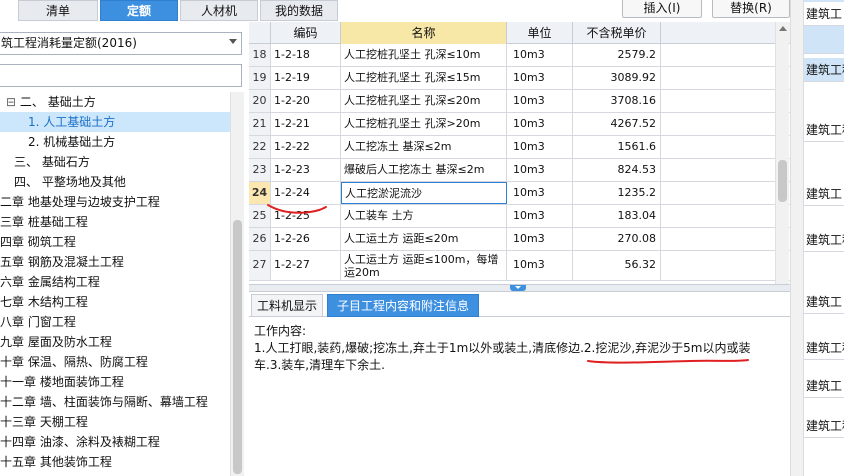 Image resolution: width=844 pixels, height=476 pixels. What do you see at coordinates (668, 361) in the screenshot?
I see `underline-mark-text` at bounding box center [668, 361].